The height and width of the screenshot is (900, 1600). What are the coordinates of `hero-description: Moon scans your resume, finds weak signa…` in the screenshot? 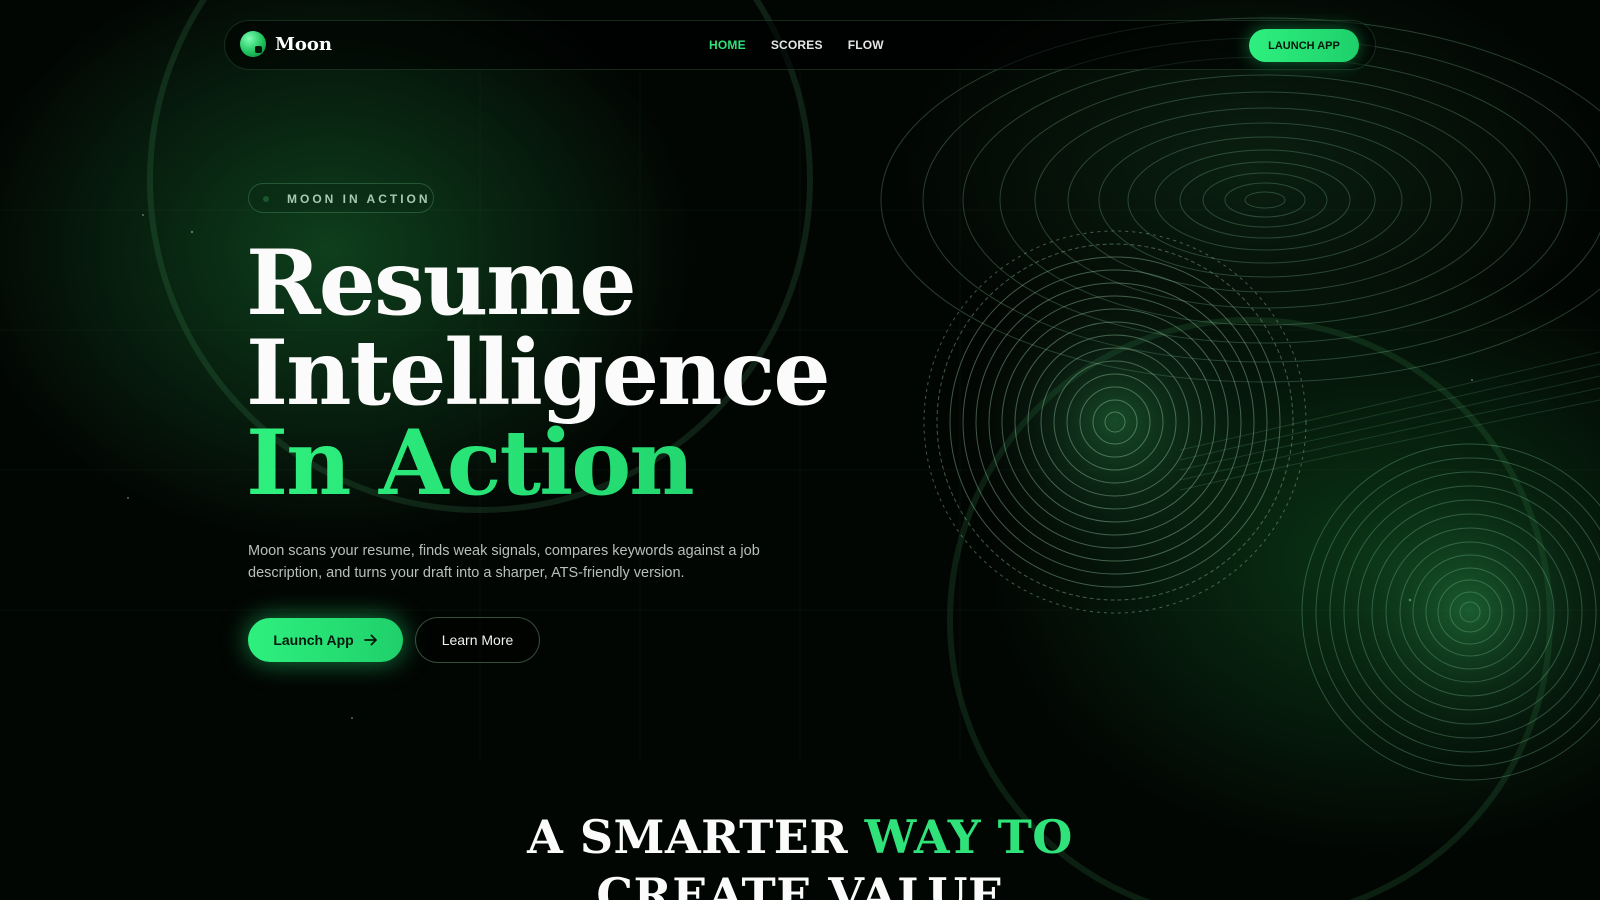 It's located at (504, 562).